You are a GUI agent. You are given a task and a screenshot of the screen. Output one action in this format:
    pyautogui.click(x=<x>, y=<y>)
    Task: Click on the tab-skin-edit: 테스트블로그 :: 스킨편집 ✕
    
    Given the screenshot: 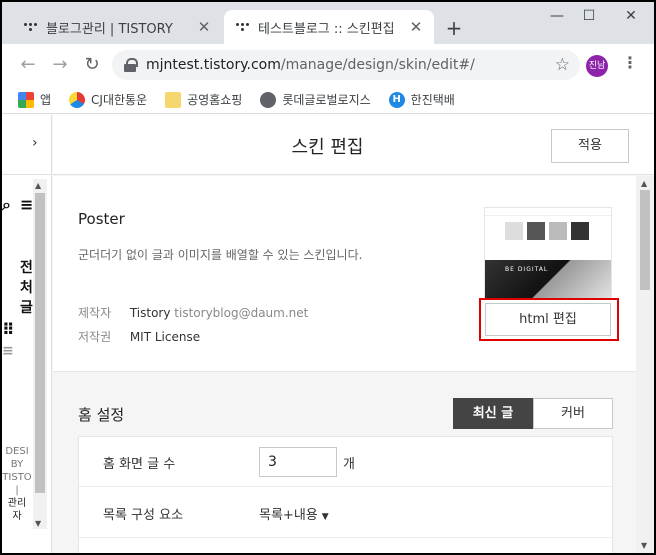 What is the action you would take?
    pyautogui.click(x=329, y=27)
    